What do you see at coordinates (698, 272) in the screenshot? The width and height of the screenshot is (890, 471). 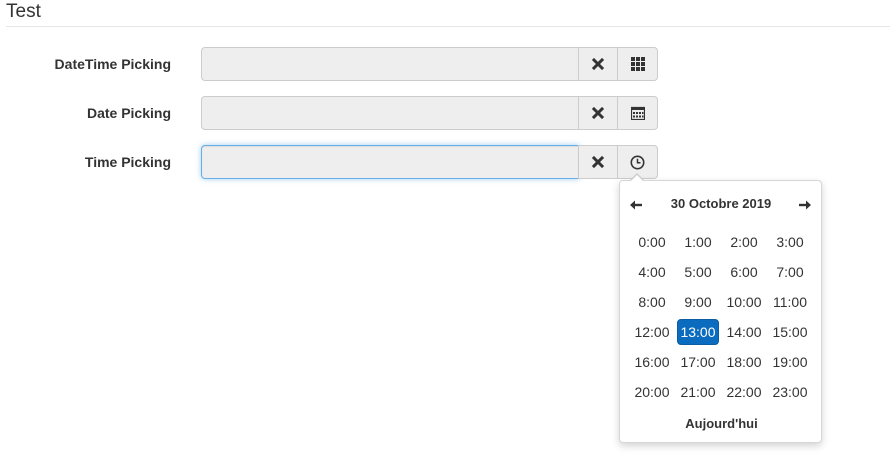 I see `hour-cell: 5:00` at bounding box center [698, 272].